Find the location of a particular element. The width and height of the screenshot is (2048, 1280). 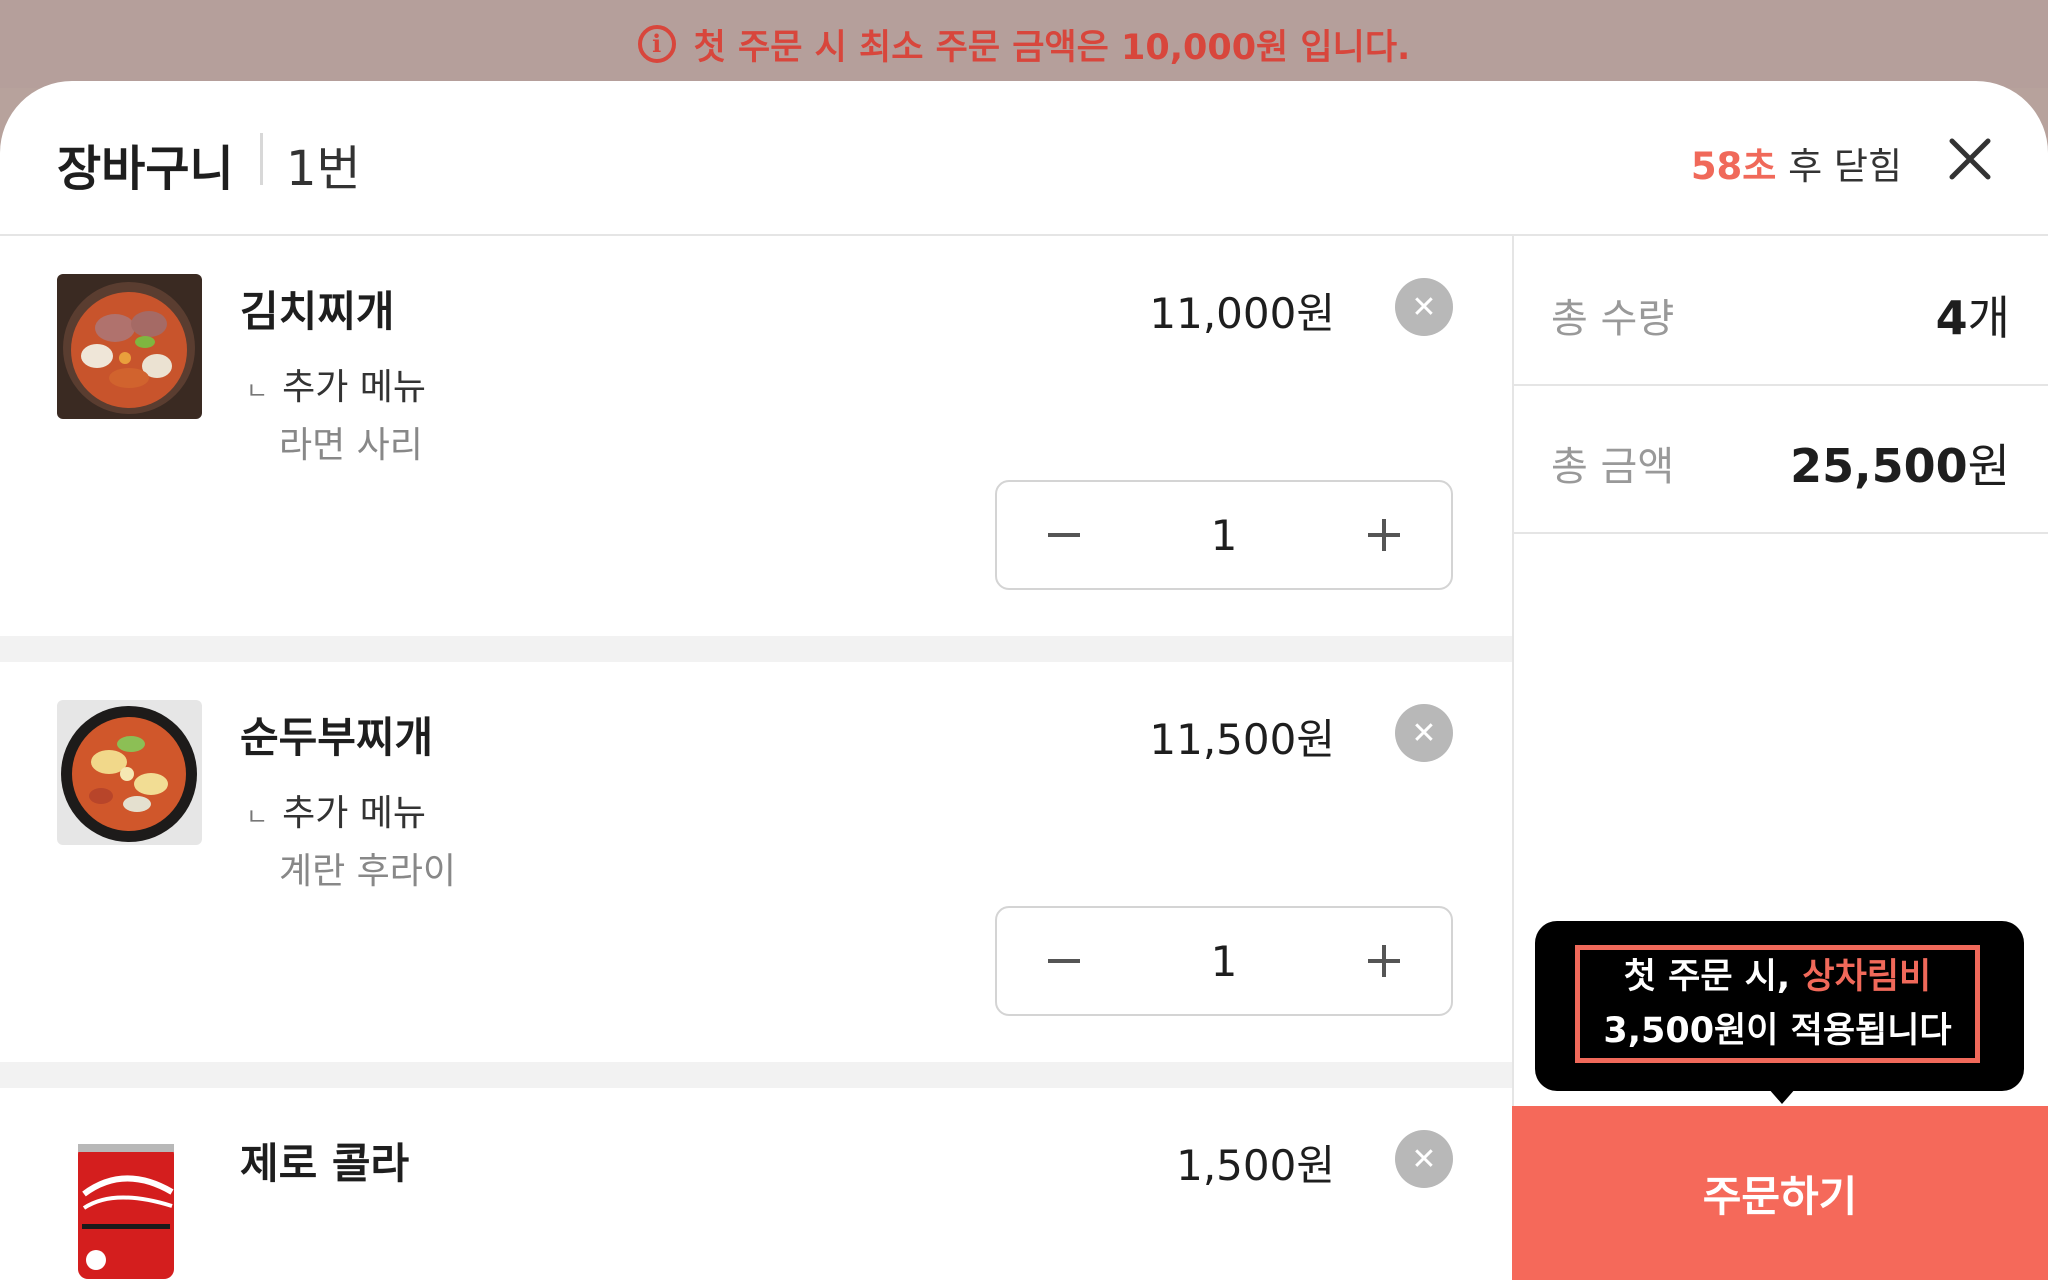

item-name: 김치찌개 is located at coordinates (317, 311).